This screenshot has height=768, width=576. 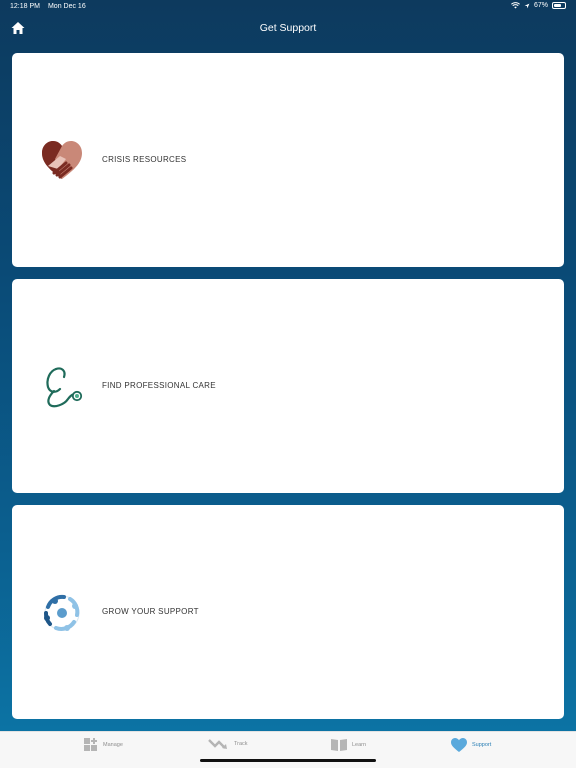 What do you see at coordinates (348, 744) in the screenshot?
I see `tab-learn: Learn` at bounding box center [348, 744].